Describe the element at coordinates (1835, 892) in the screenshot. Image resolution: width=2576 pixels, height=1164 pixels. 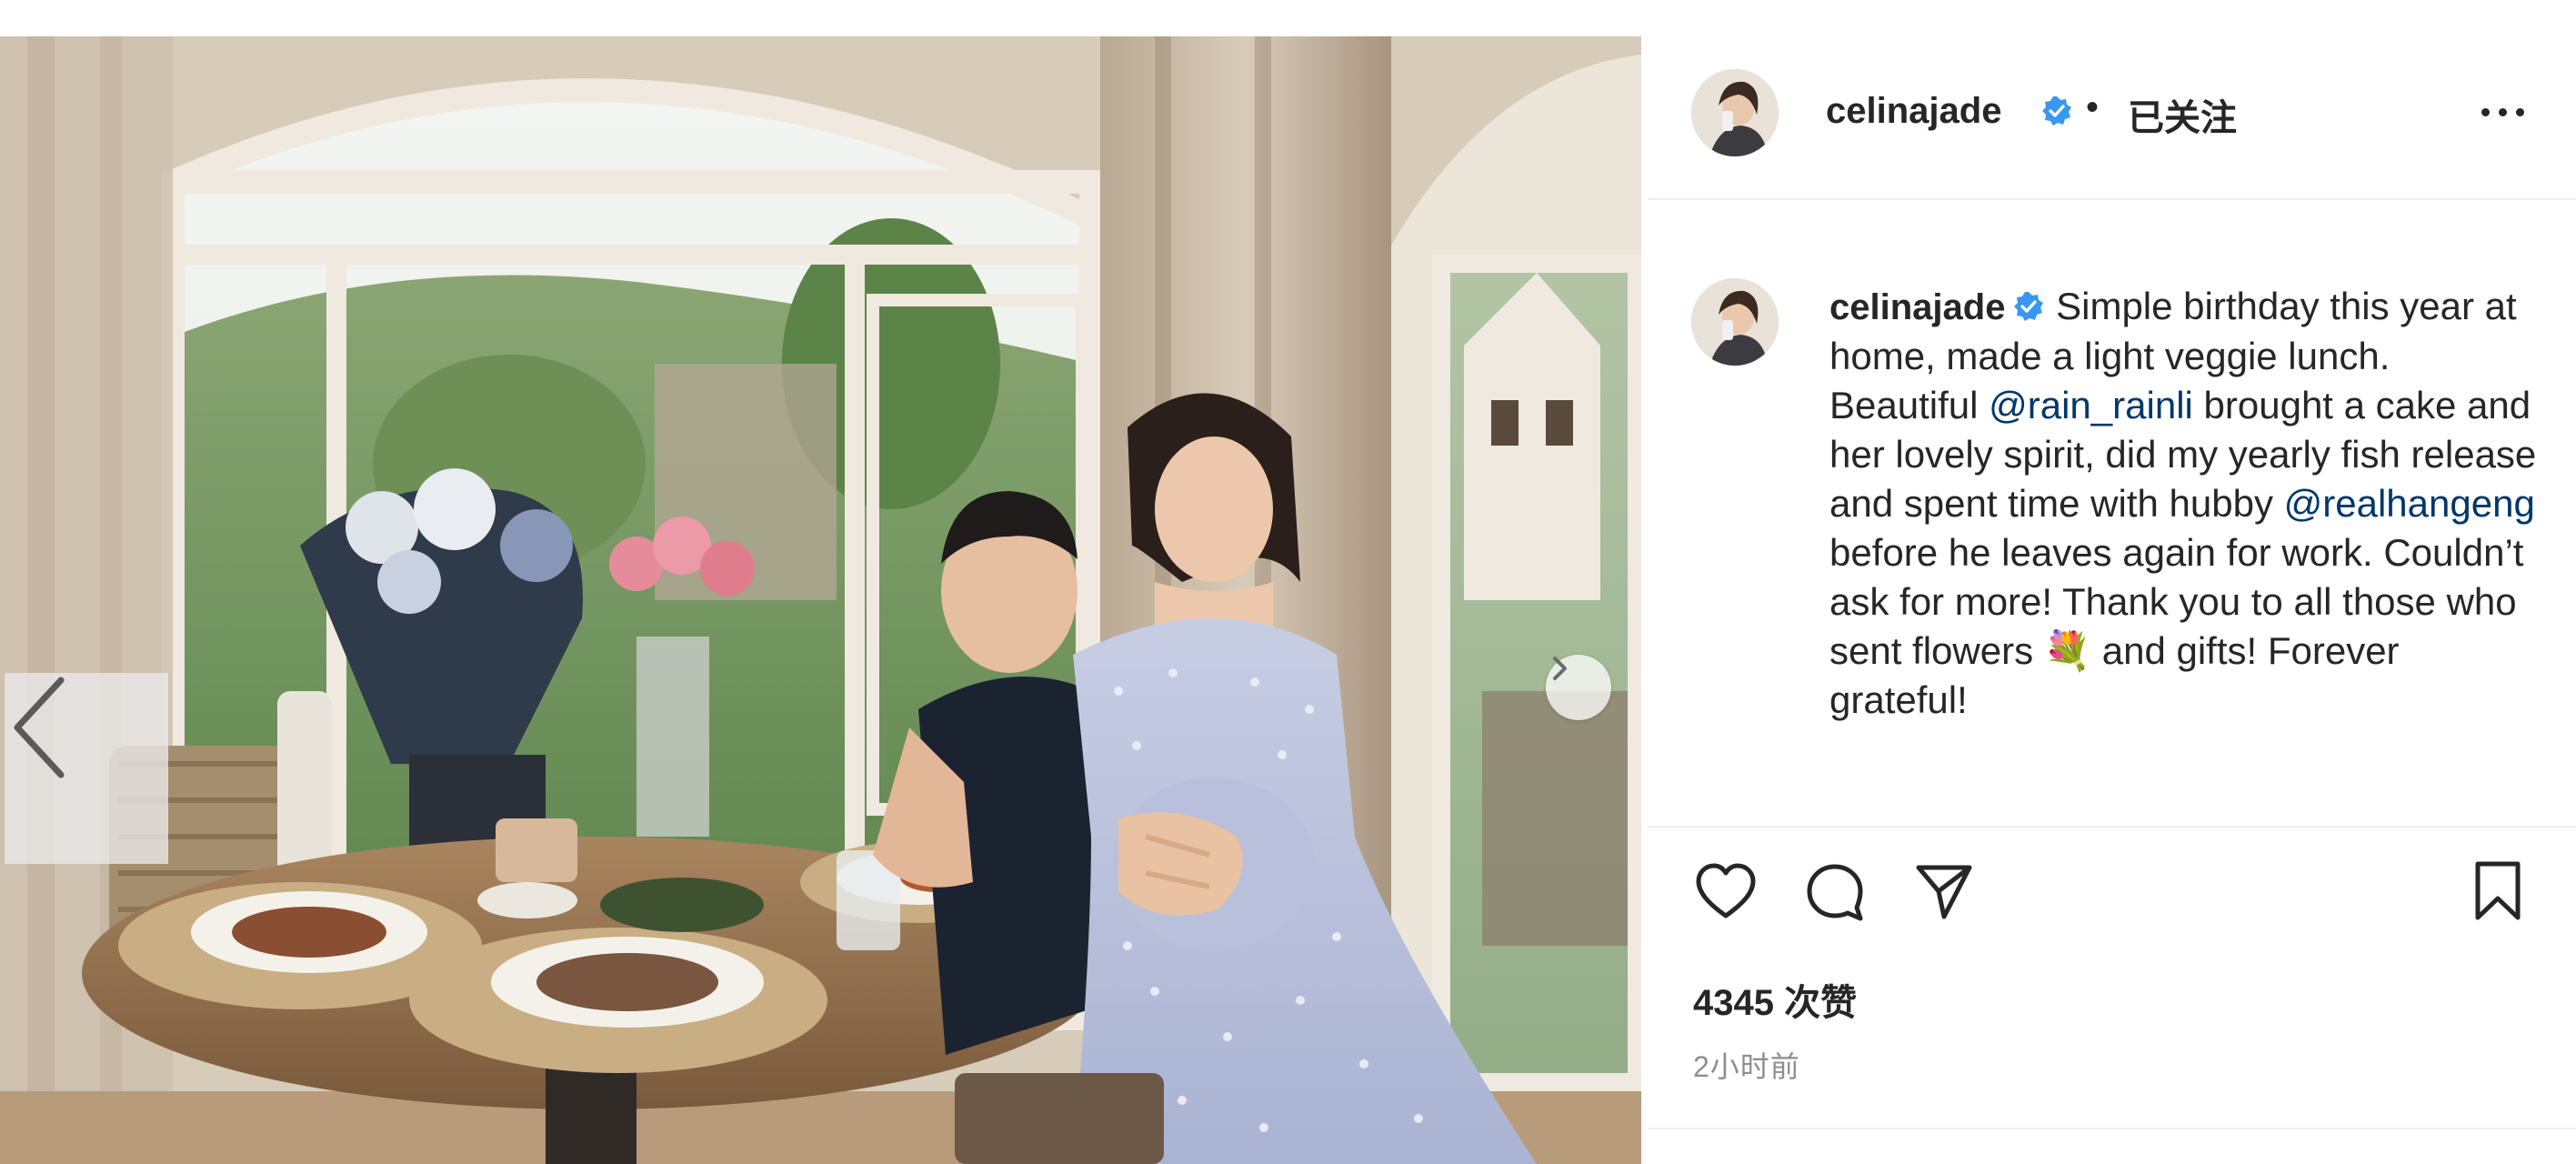
I see `comment-icon` at that location.